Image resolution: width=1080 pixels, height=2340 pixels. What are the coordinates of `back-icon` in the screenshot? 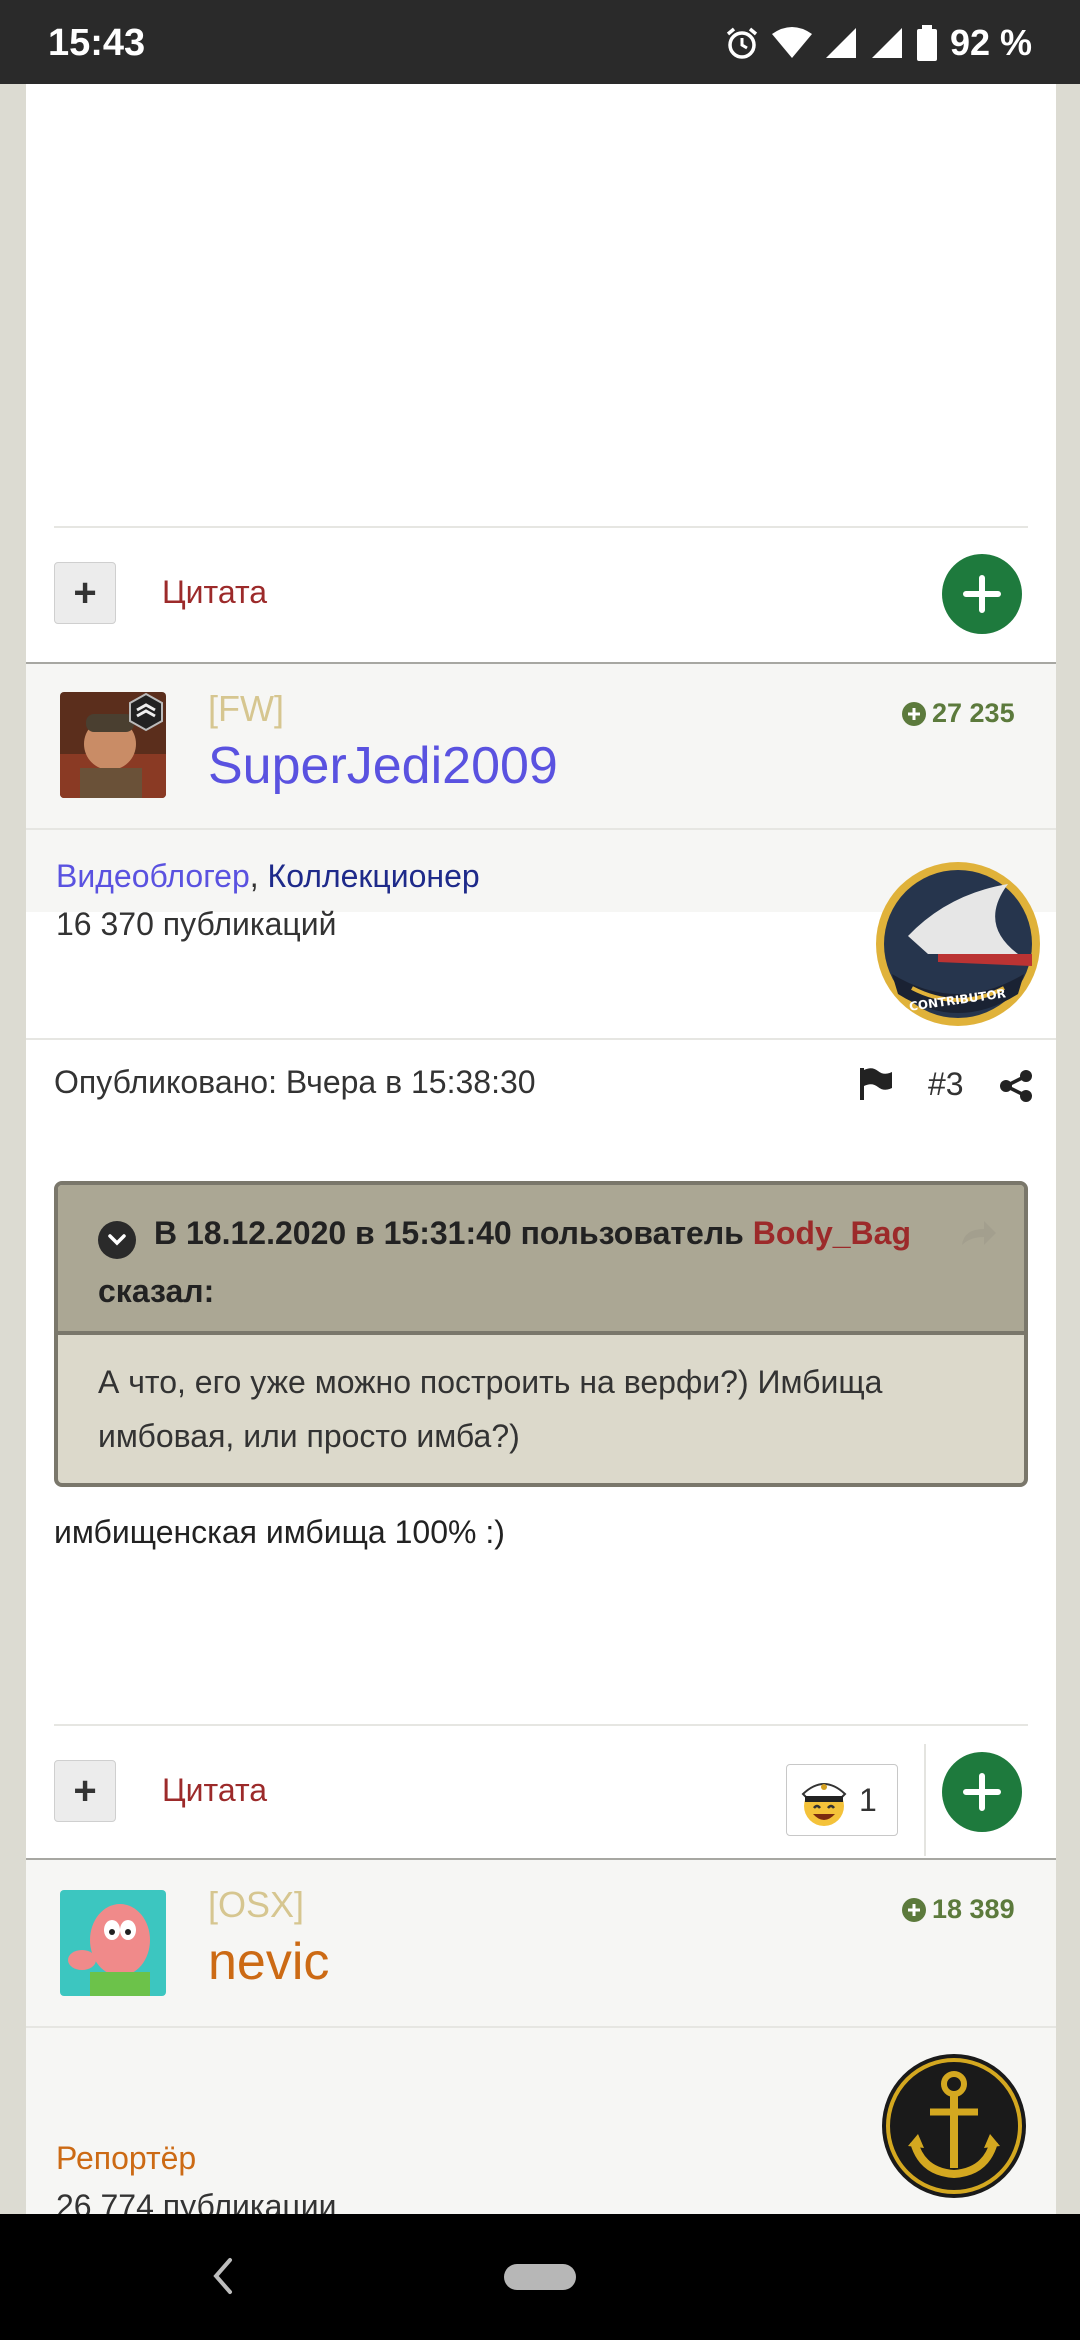 It's located at (222, 2276).